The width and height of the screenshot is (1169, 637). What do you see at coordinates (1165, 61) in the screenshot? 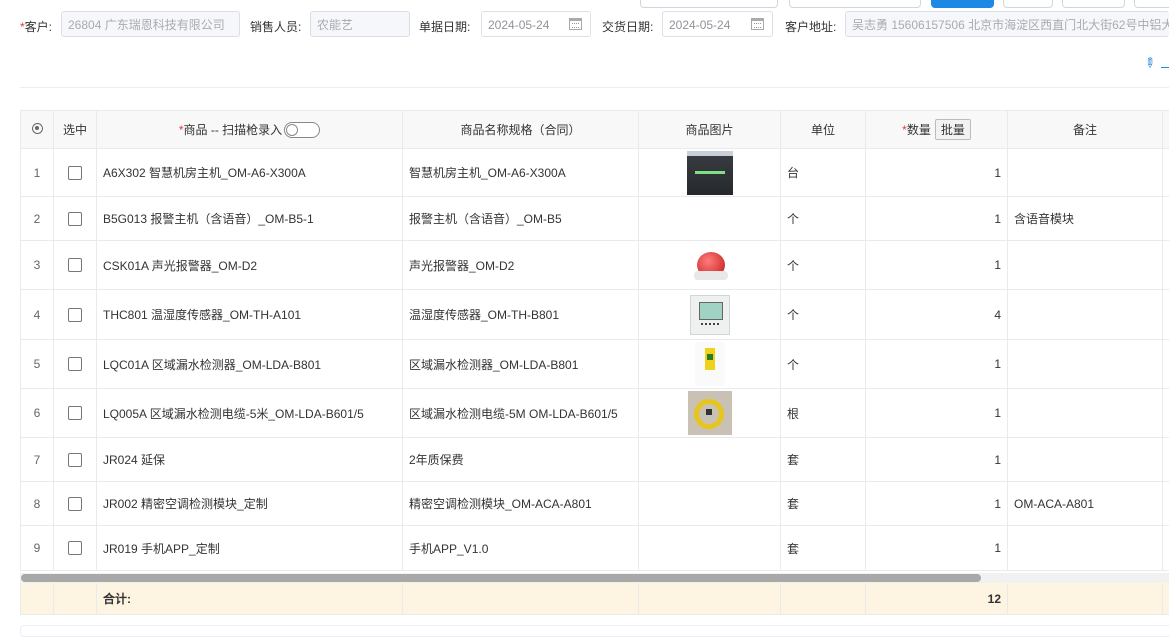
I see `upload-link` at bounding box center [1165, 61].